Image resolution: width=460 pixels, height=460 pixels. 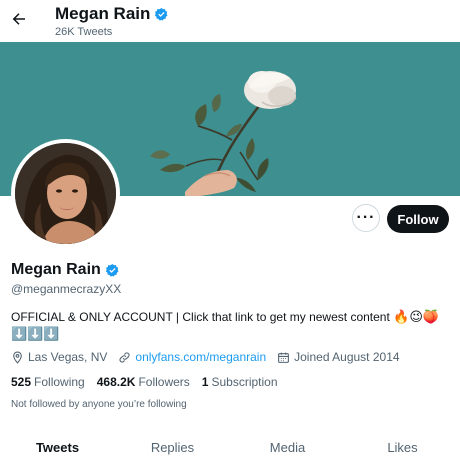 What do you see at coordinates (59, 382) in the screenshot?
I see `following-label: Following` at bounding box center [59, 382].